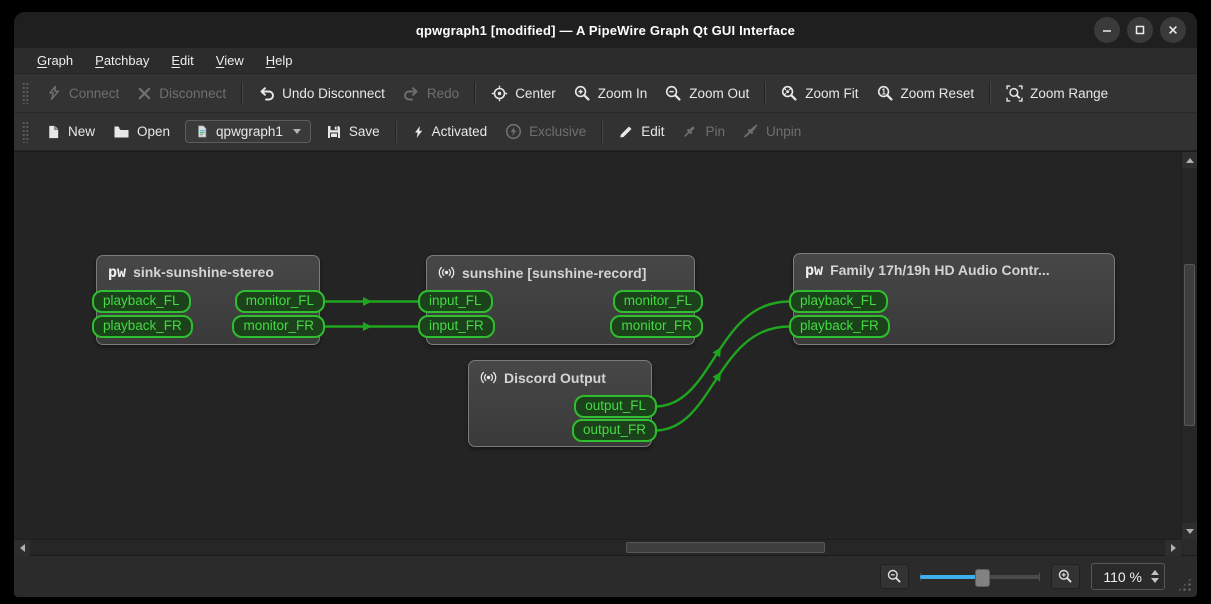 The image size is (1211, 604). Describe the element at coordinates (725, 547) in the screenshot. I see `horizontal-scroll-thumb` at that location.